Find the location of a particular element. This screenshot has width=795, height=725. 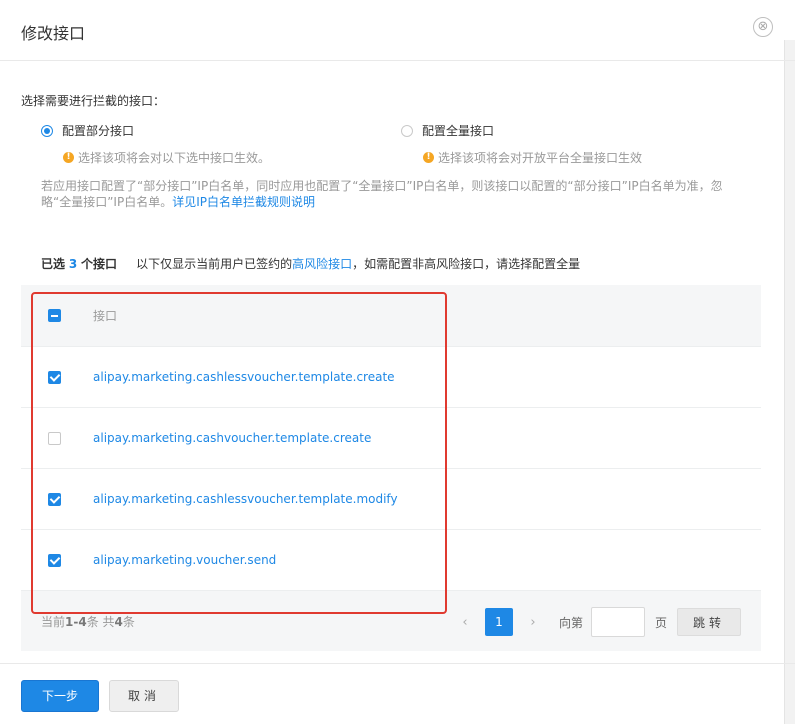

table-row: alipay.marketing.voucher.send is located at coordinates (391, 560).